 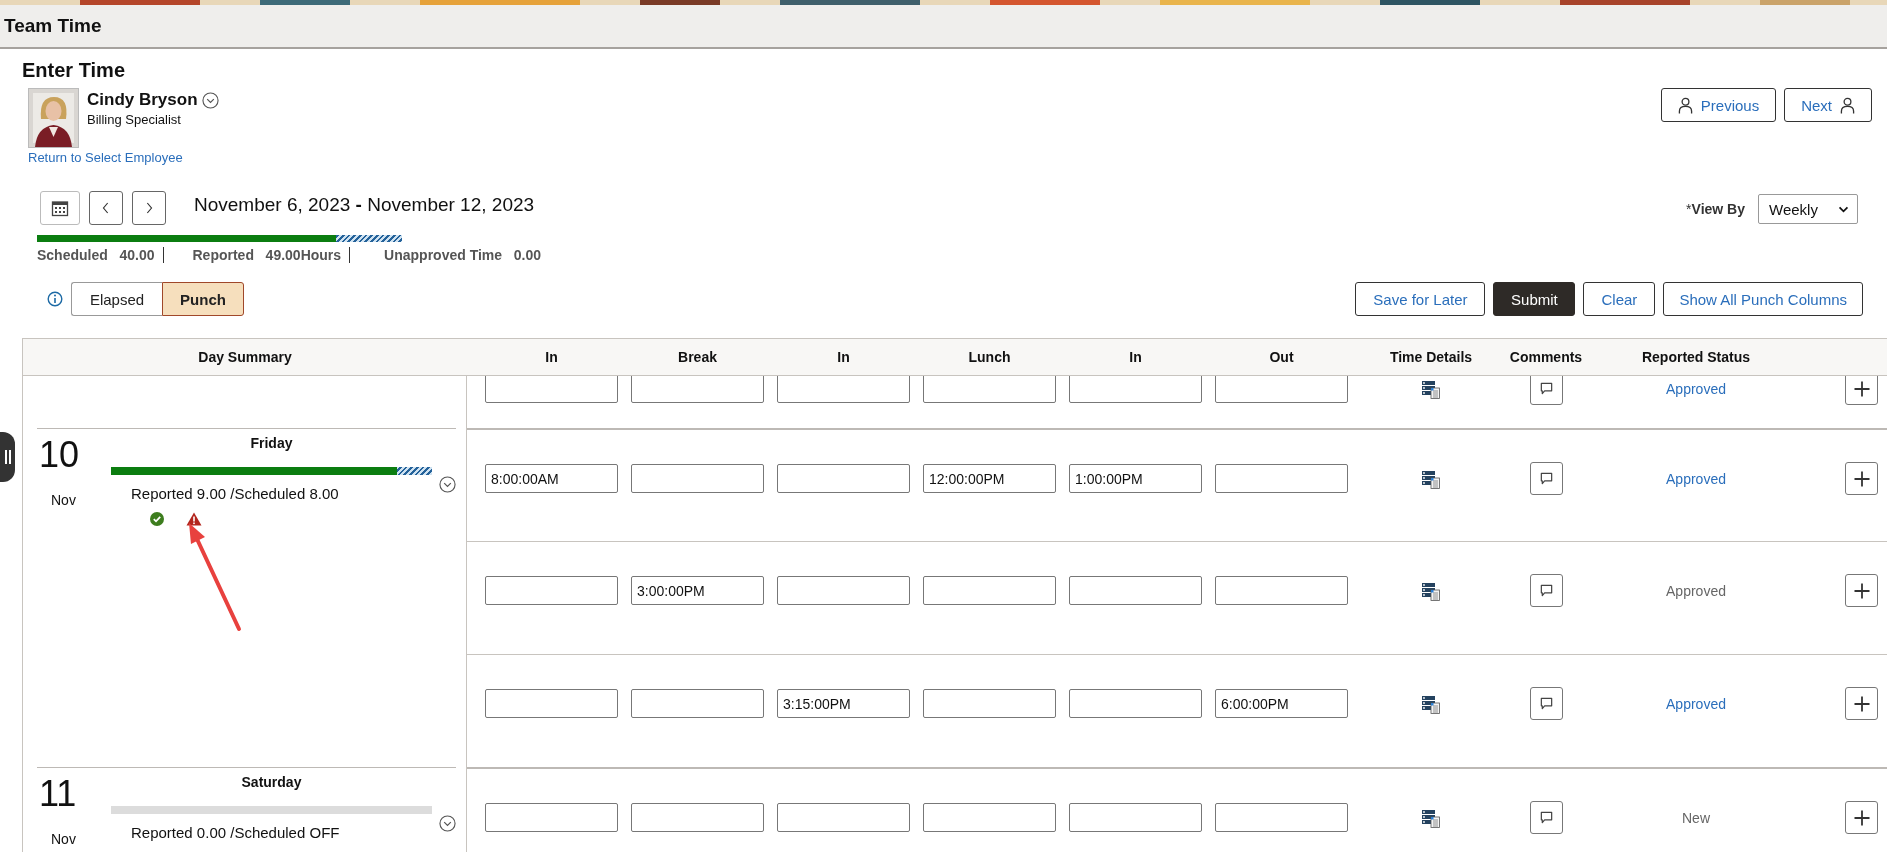 I want to click on column-header: Out, so click(x=1281, y=357).